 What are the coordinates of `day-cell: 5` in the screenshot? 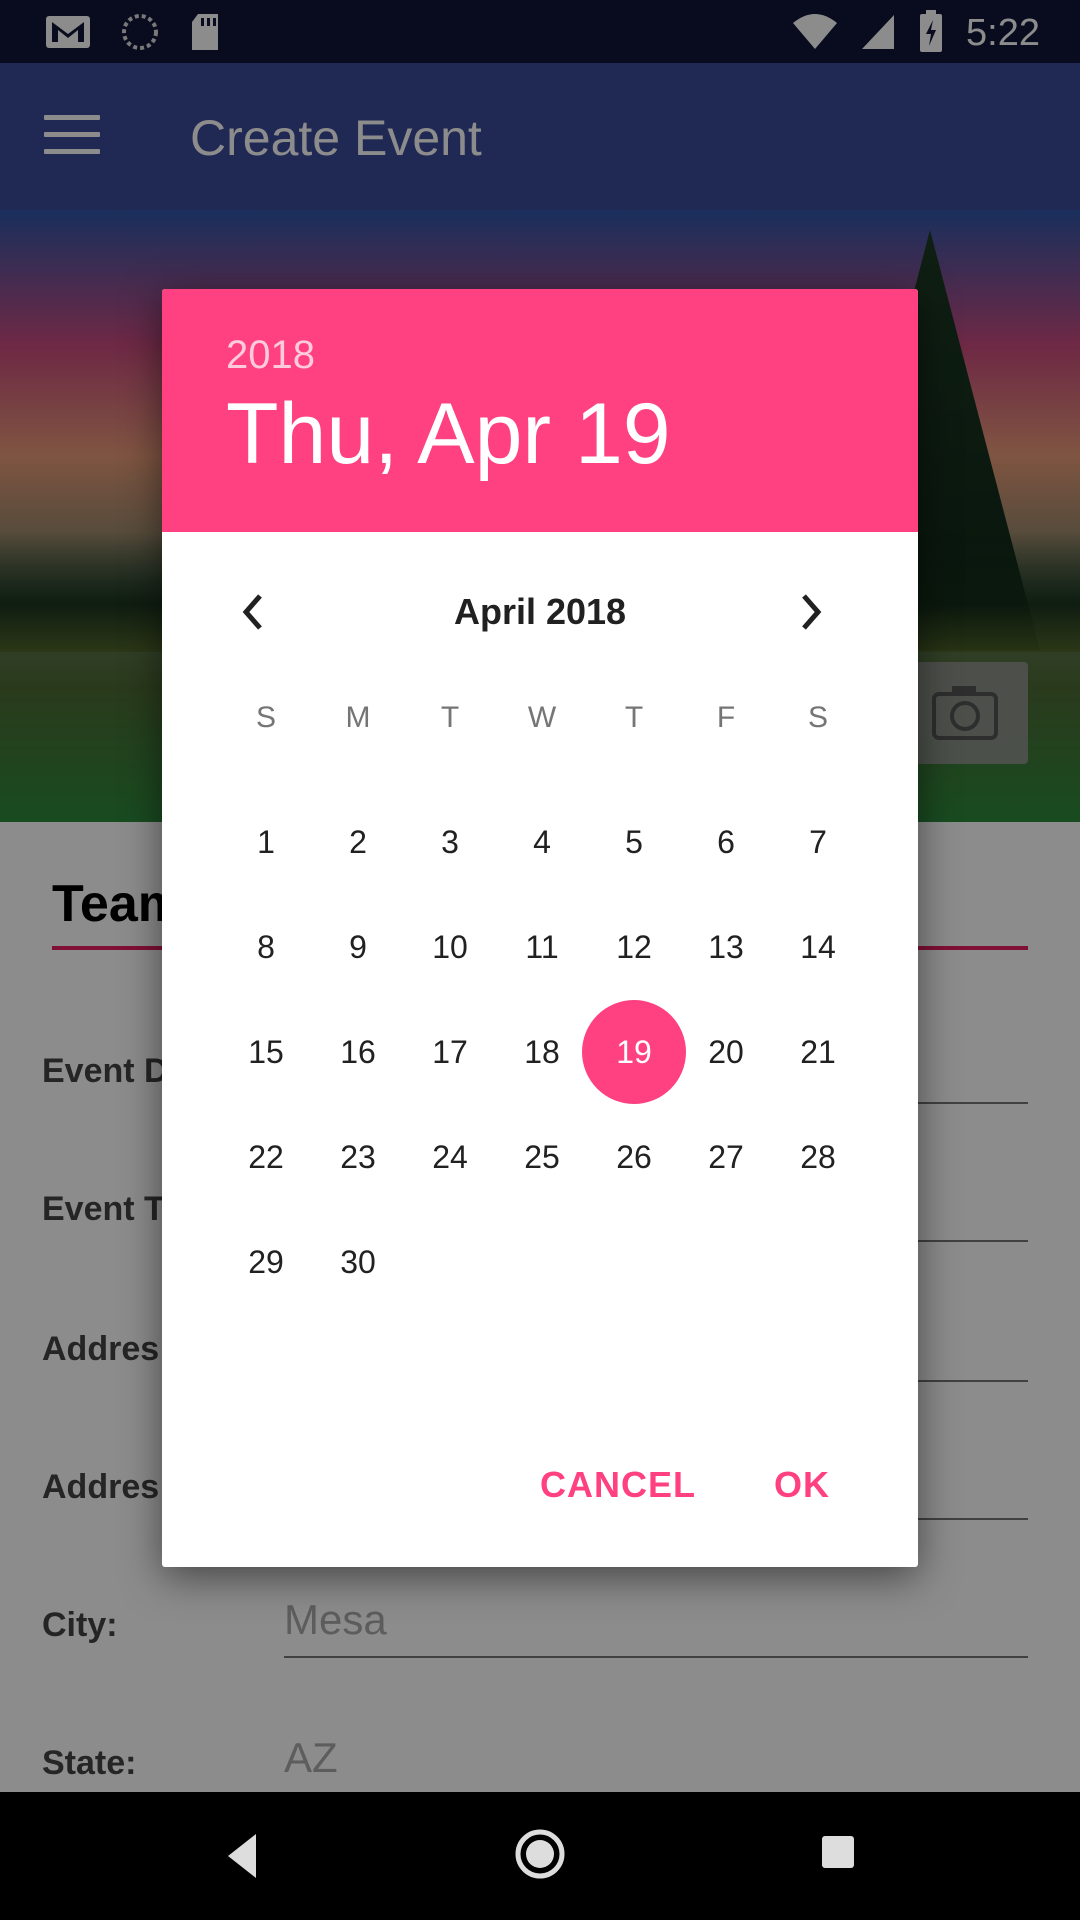 It's located at (634, 842).